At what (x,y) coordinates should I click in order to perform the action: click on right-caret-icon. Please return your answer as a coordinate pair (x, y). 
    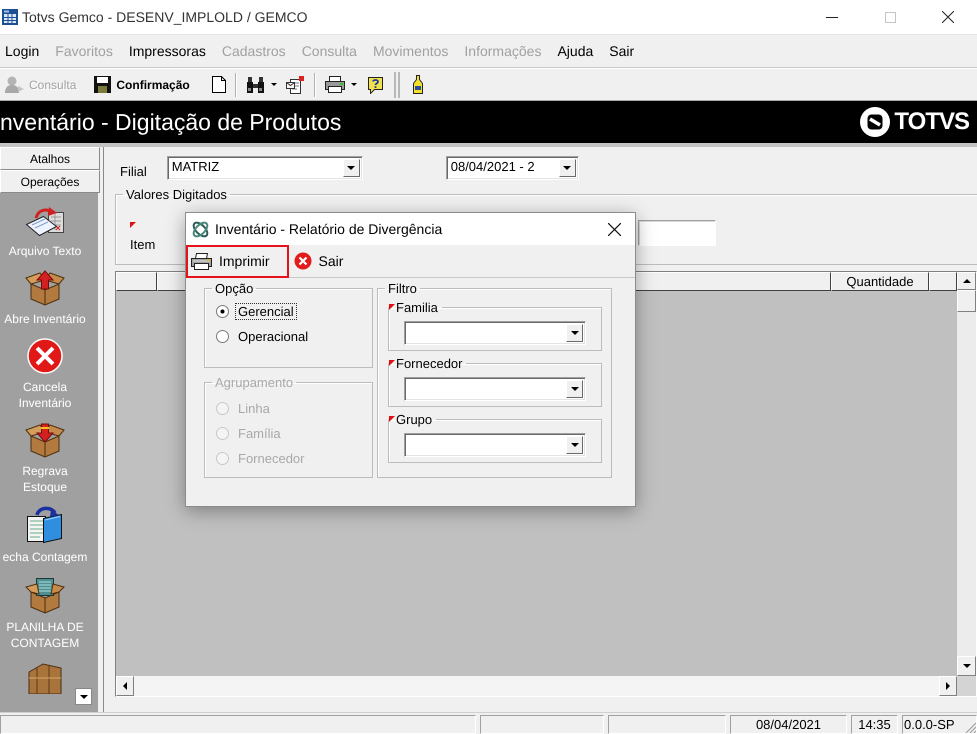
    Looking at the image, I should click on (948, 686).